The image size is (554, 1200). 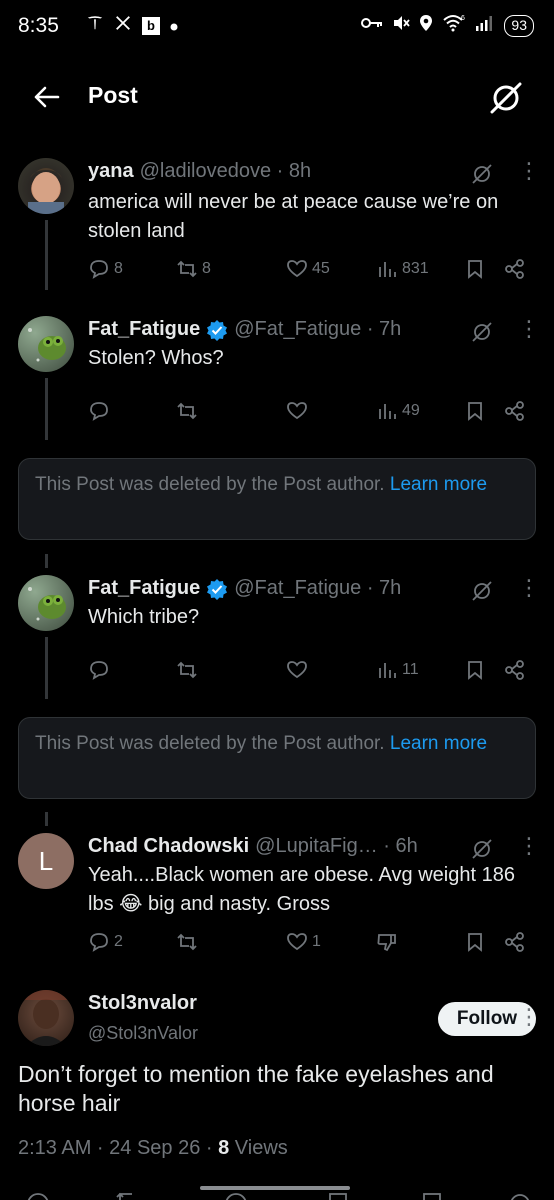 What do you see at coordinates (224, 1148) in the screenshot?
I see `views-count: 8` at bounding box center [224, 1148].